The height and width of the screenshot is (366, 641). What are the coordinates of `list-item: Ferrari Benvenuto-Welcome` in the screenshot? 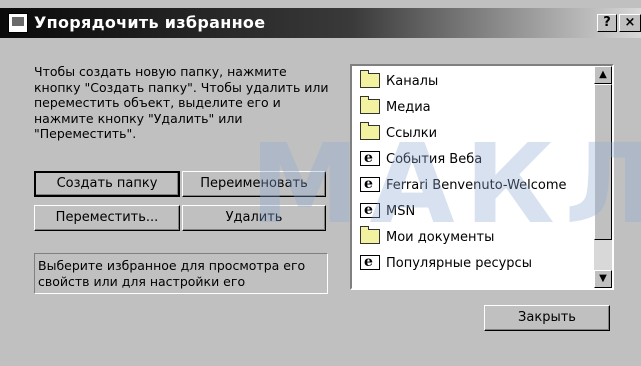 It's located at (463, 185).